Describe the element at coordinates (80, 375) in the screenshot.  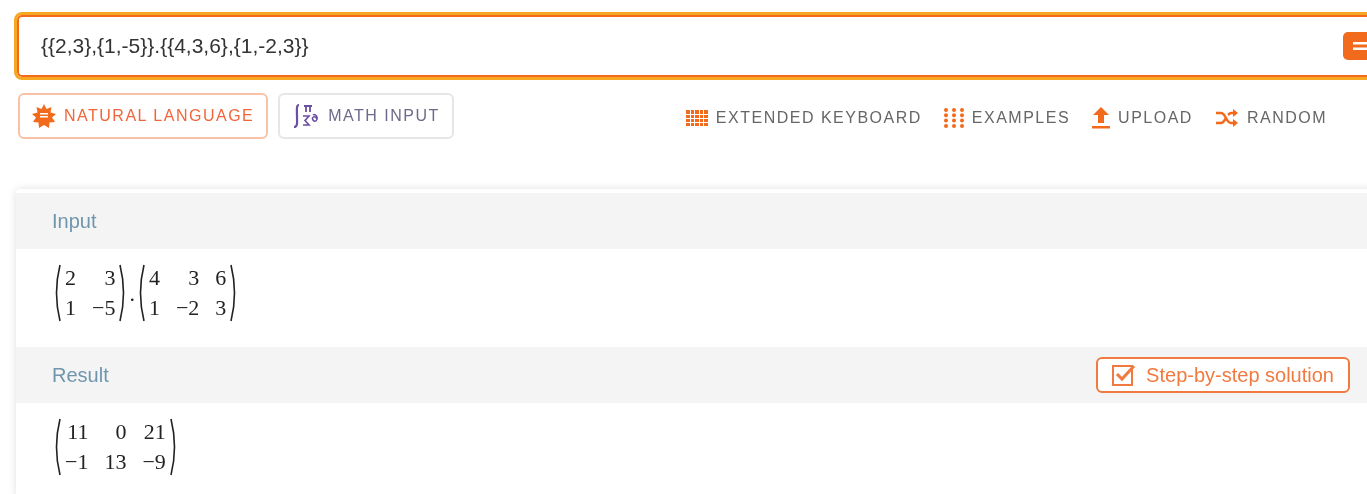
I see `pod-title: Result` at that location.